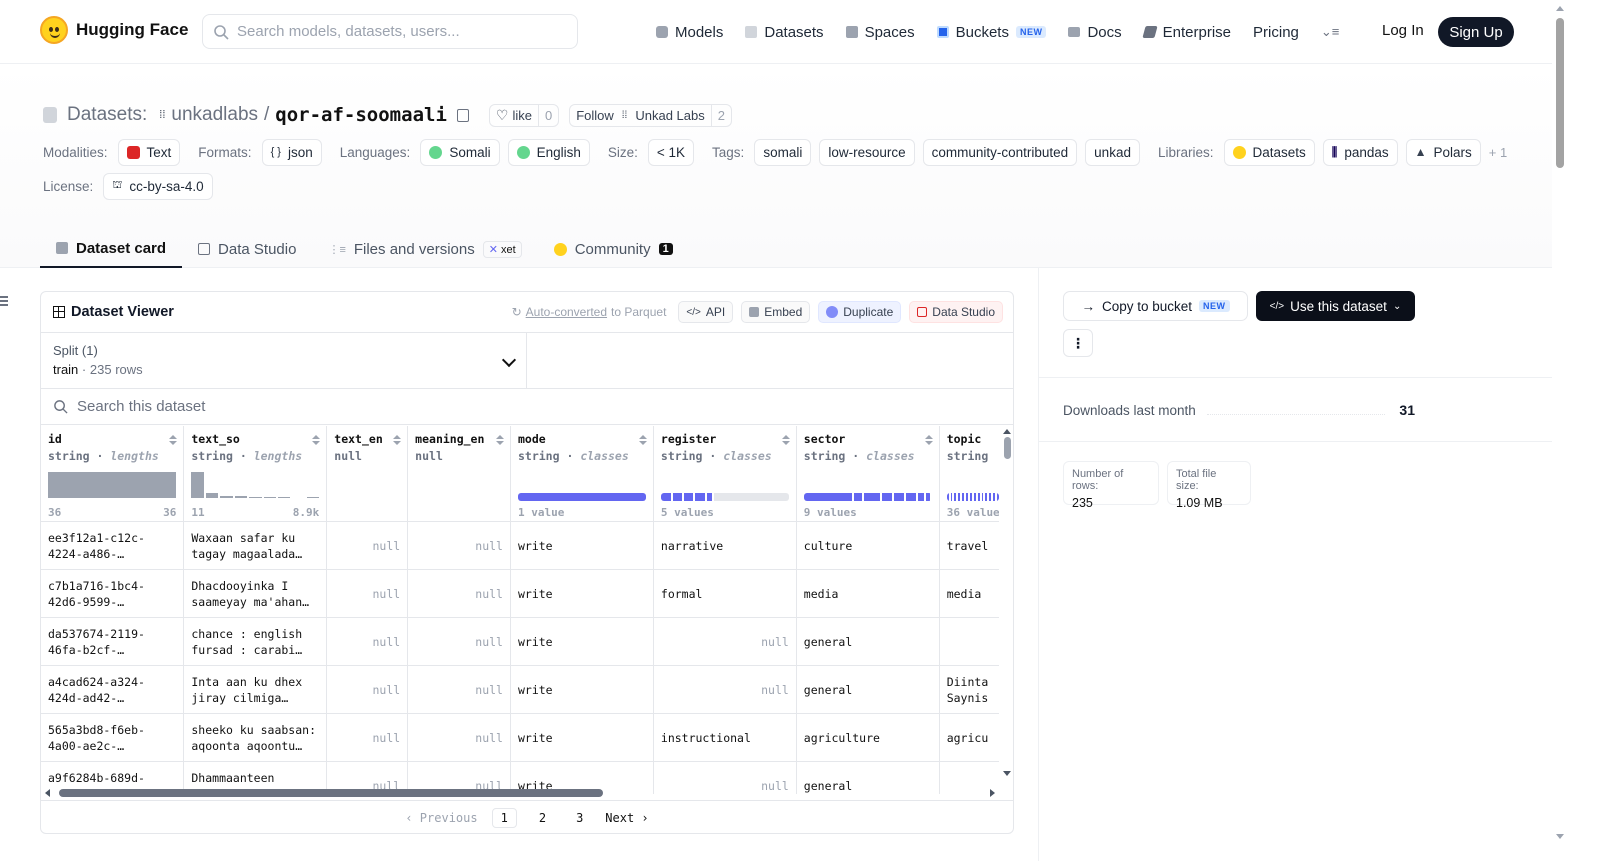  Describe the element at coordinates (424, 249) in the screenshot. I see `tab-files-and-versions: ⋮≡ Files and versions ✕ xet` at that location.